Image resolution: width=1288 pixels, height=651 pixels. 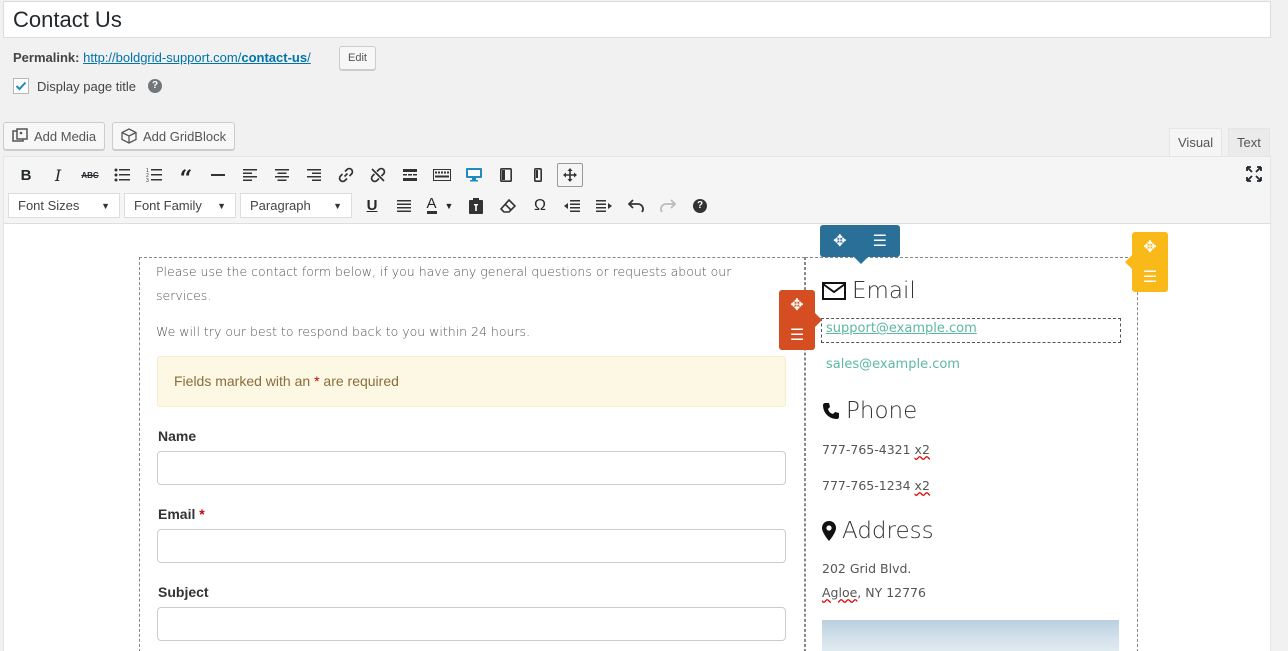 What do you see at coordinates (829, 531) in the screenshot?
I see `map-marker-icon` at bounding box center [829, 531].